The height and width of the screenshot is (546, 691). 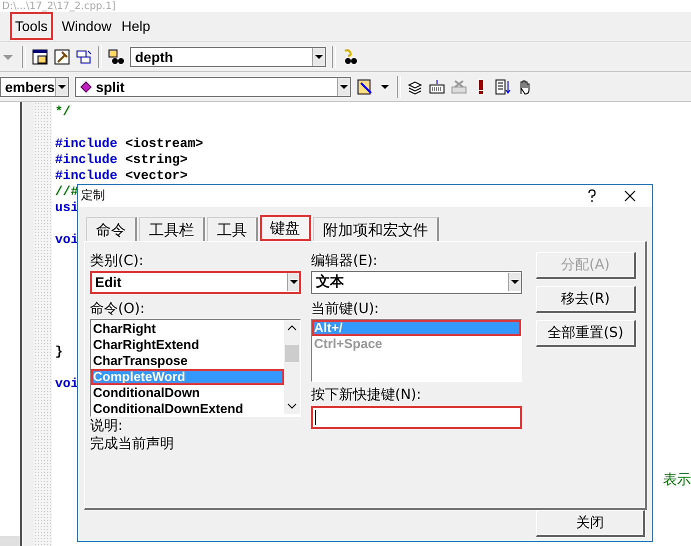 I want to click on hammer-icon, so click(x=62, y=56).